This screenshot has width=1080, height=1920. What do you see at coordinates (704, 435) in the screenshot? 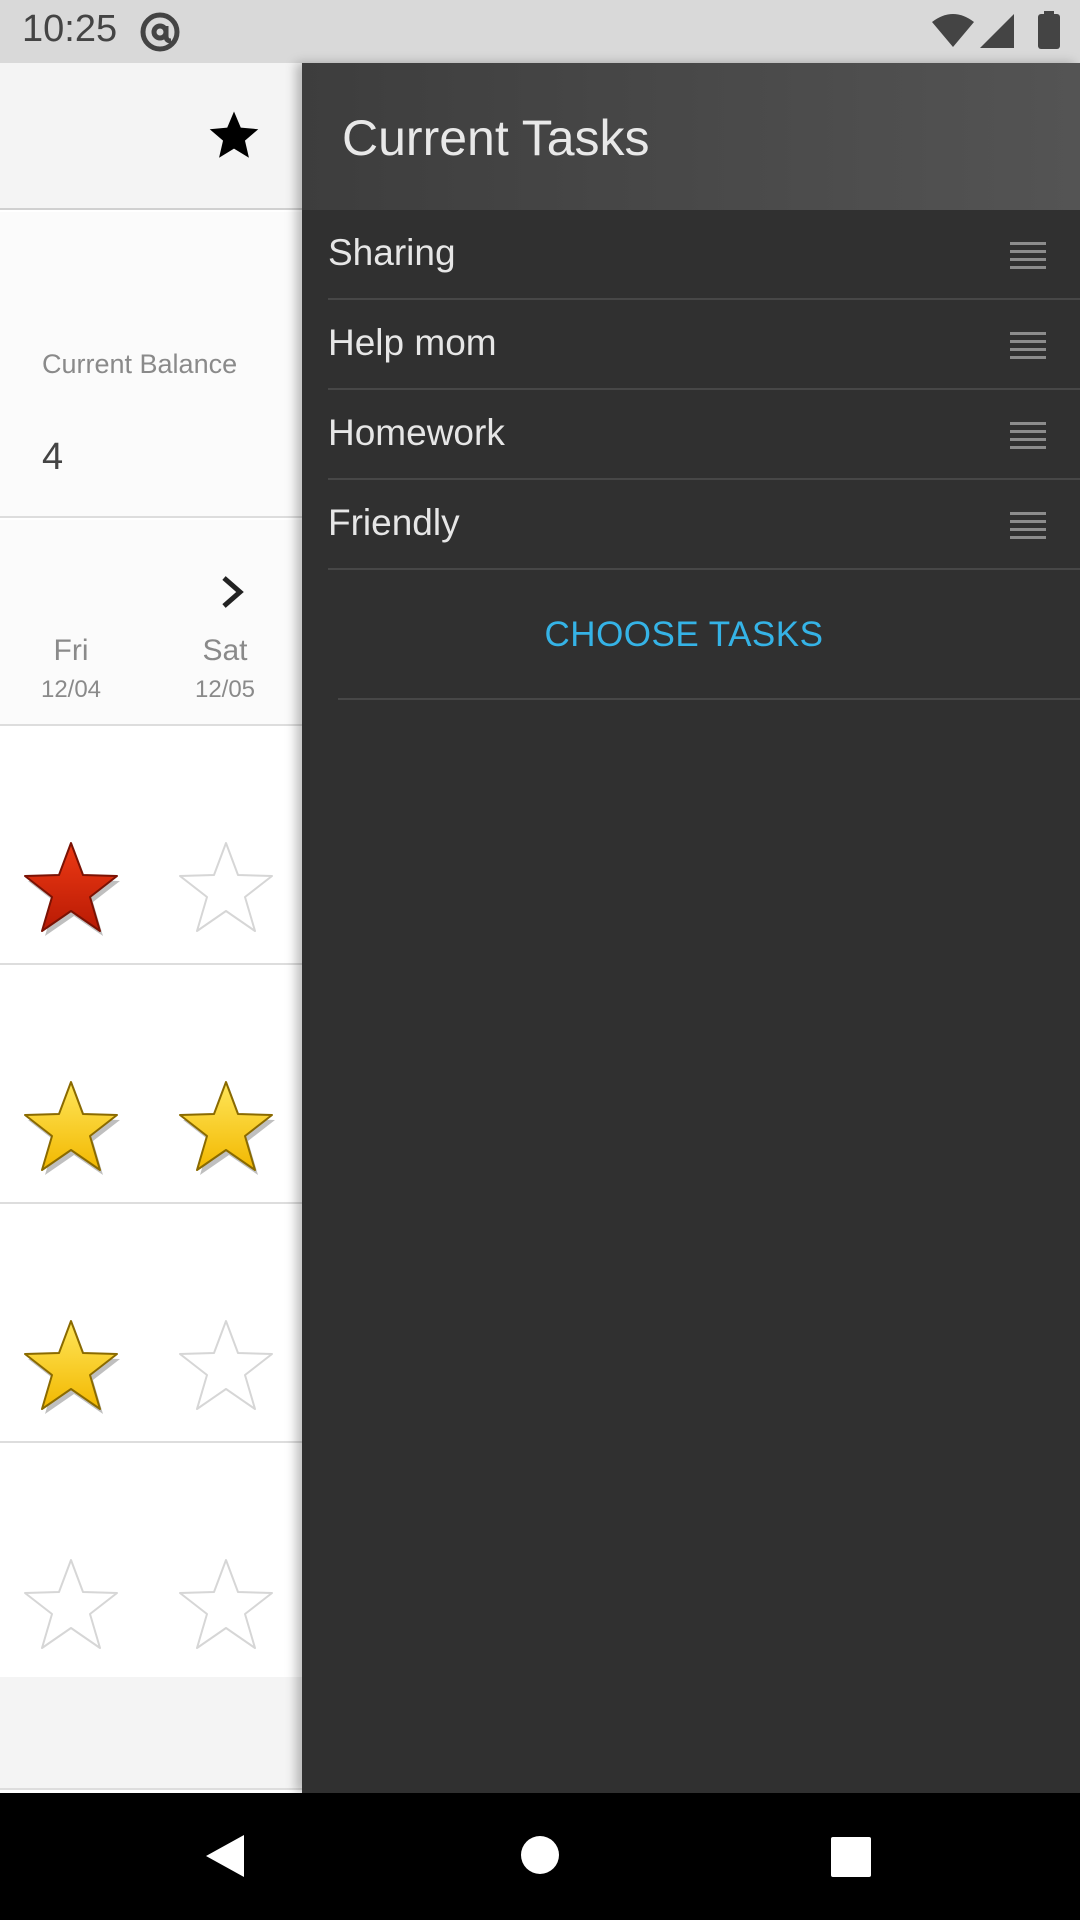
I see `task-item-homework: Homework` at bounding box center [704, 435].